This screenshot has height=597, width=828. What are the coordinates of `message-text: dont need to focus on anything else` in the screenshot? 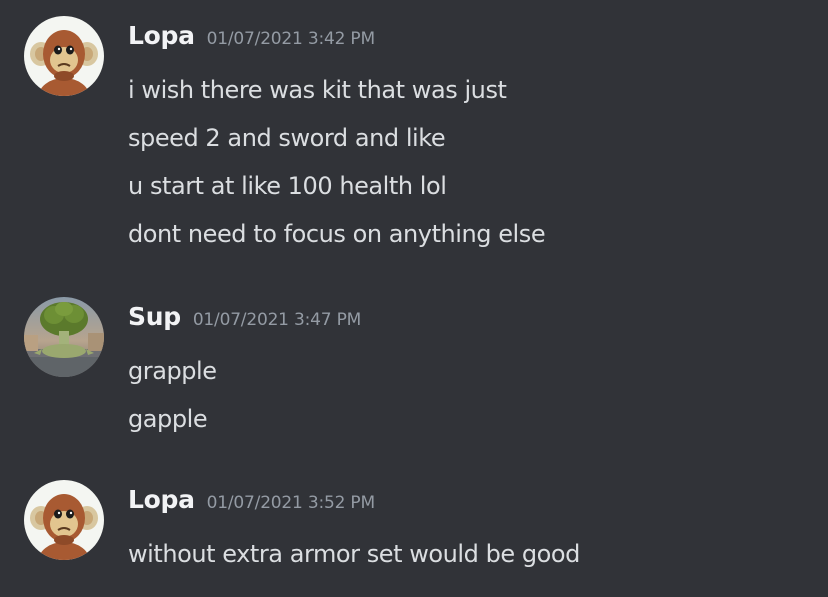 It's located at (337, 234).